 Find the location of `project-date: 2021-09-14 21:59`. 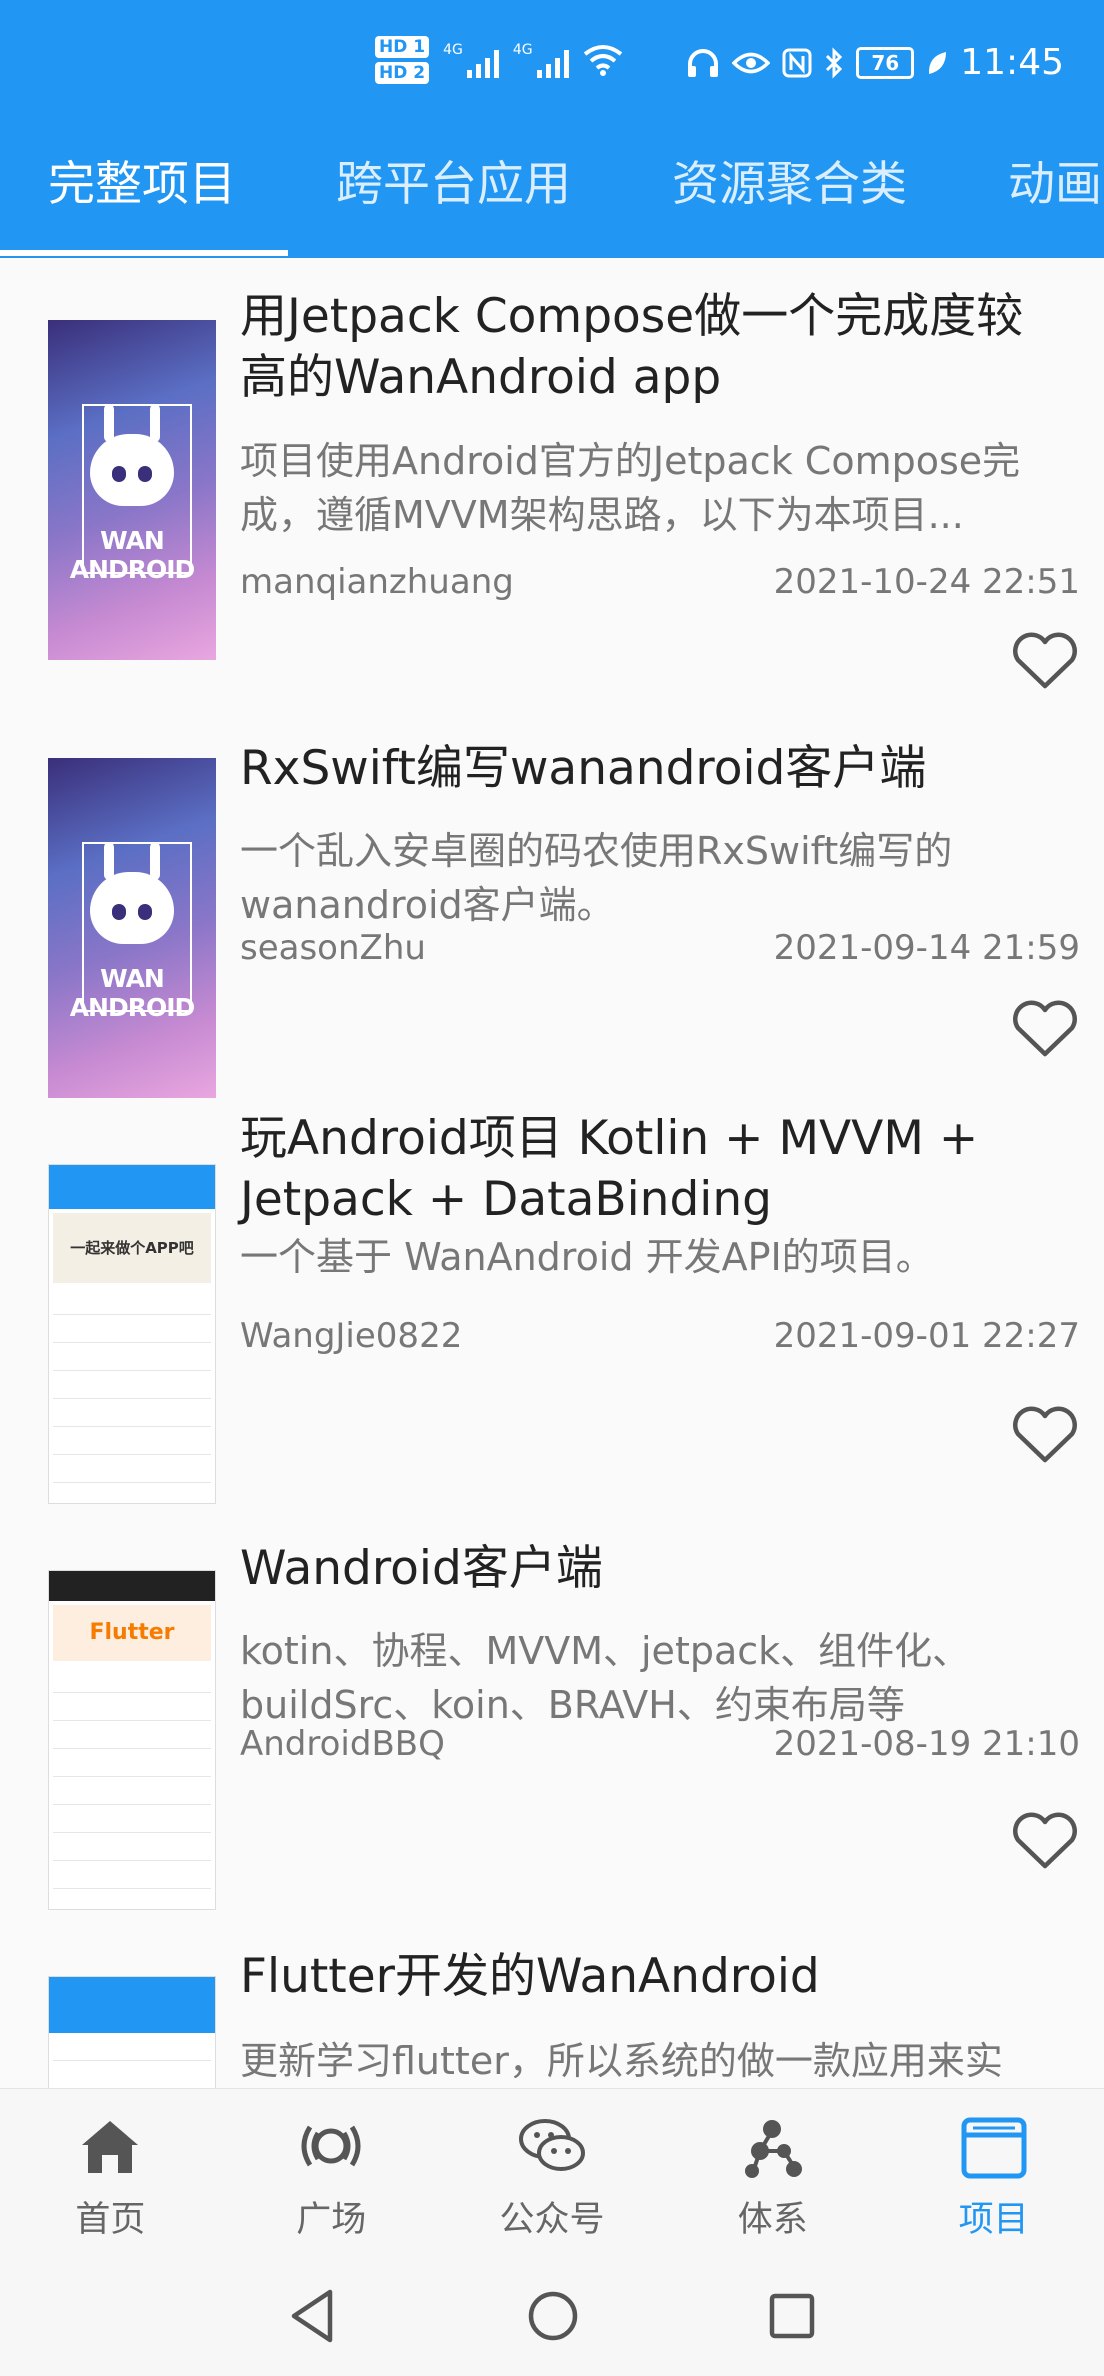

project-date: 2021-09-14 21:59 is located at coordinates (926, 948).